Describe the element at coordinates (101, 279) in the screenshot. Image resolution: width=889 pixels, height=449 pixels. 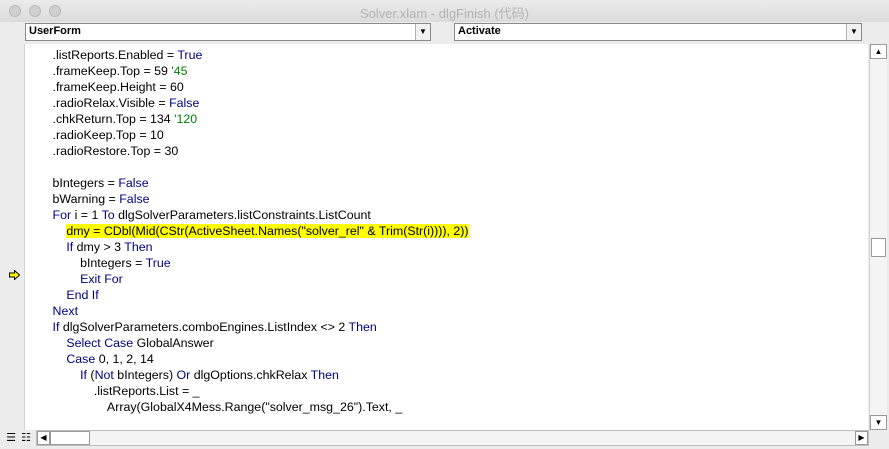
I see `code-keyword: Exit For` at that location.